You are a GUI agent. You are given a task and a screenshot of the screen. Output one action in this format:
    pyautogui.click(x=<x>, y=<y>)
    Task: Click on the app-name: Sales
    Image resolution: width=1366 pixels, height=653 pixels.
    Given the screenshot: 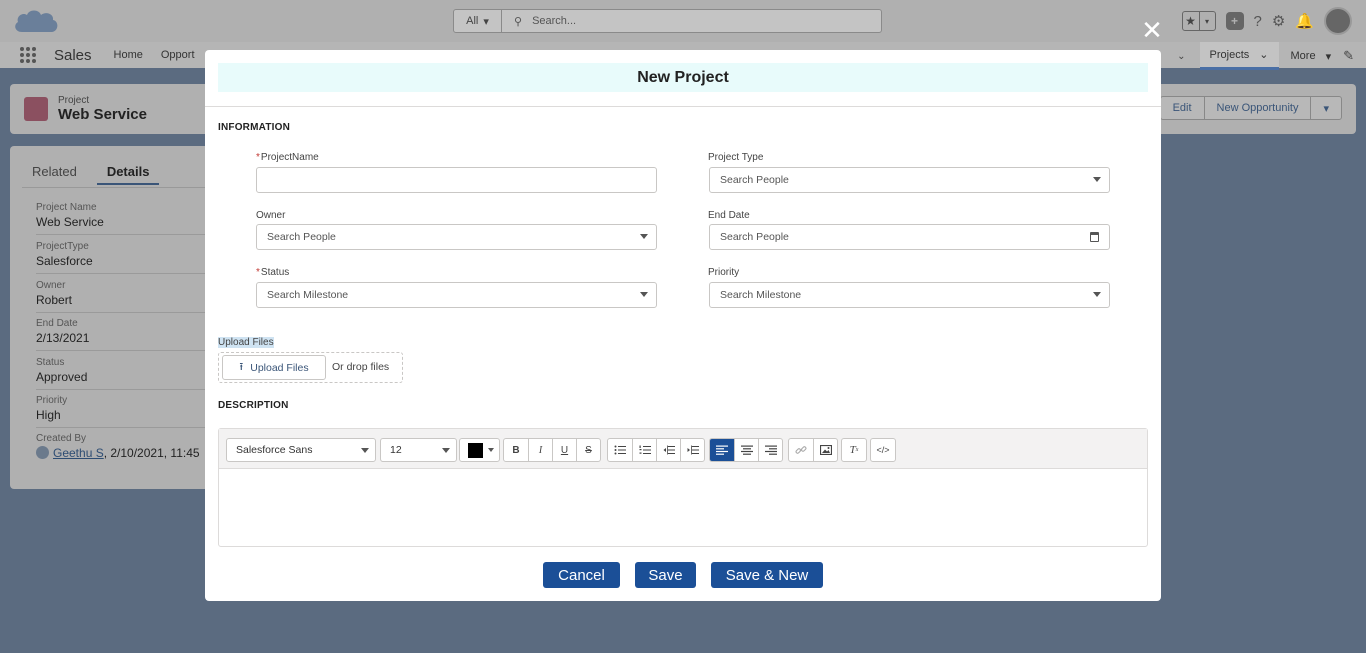 What is the action you would take?
    pyautogui.click(x=73, y=55)
    